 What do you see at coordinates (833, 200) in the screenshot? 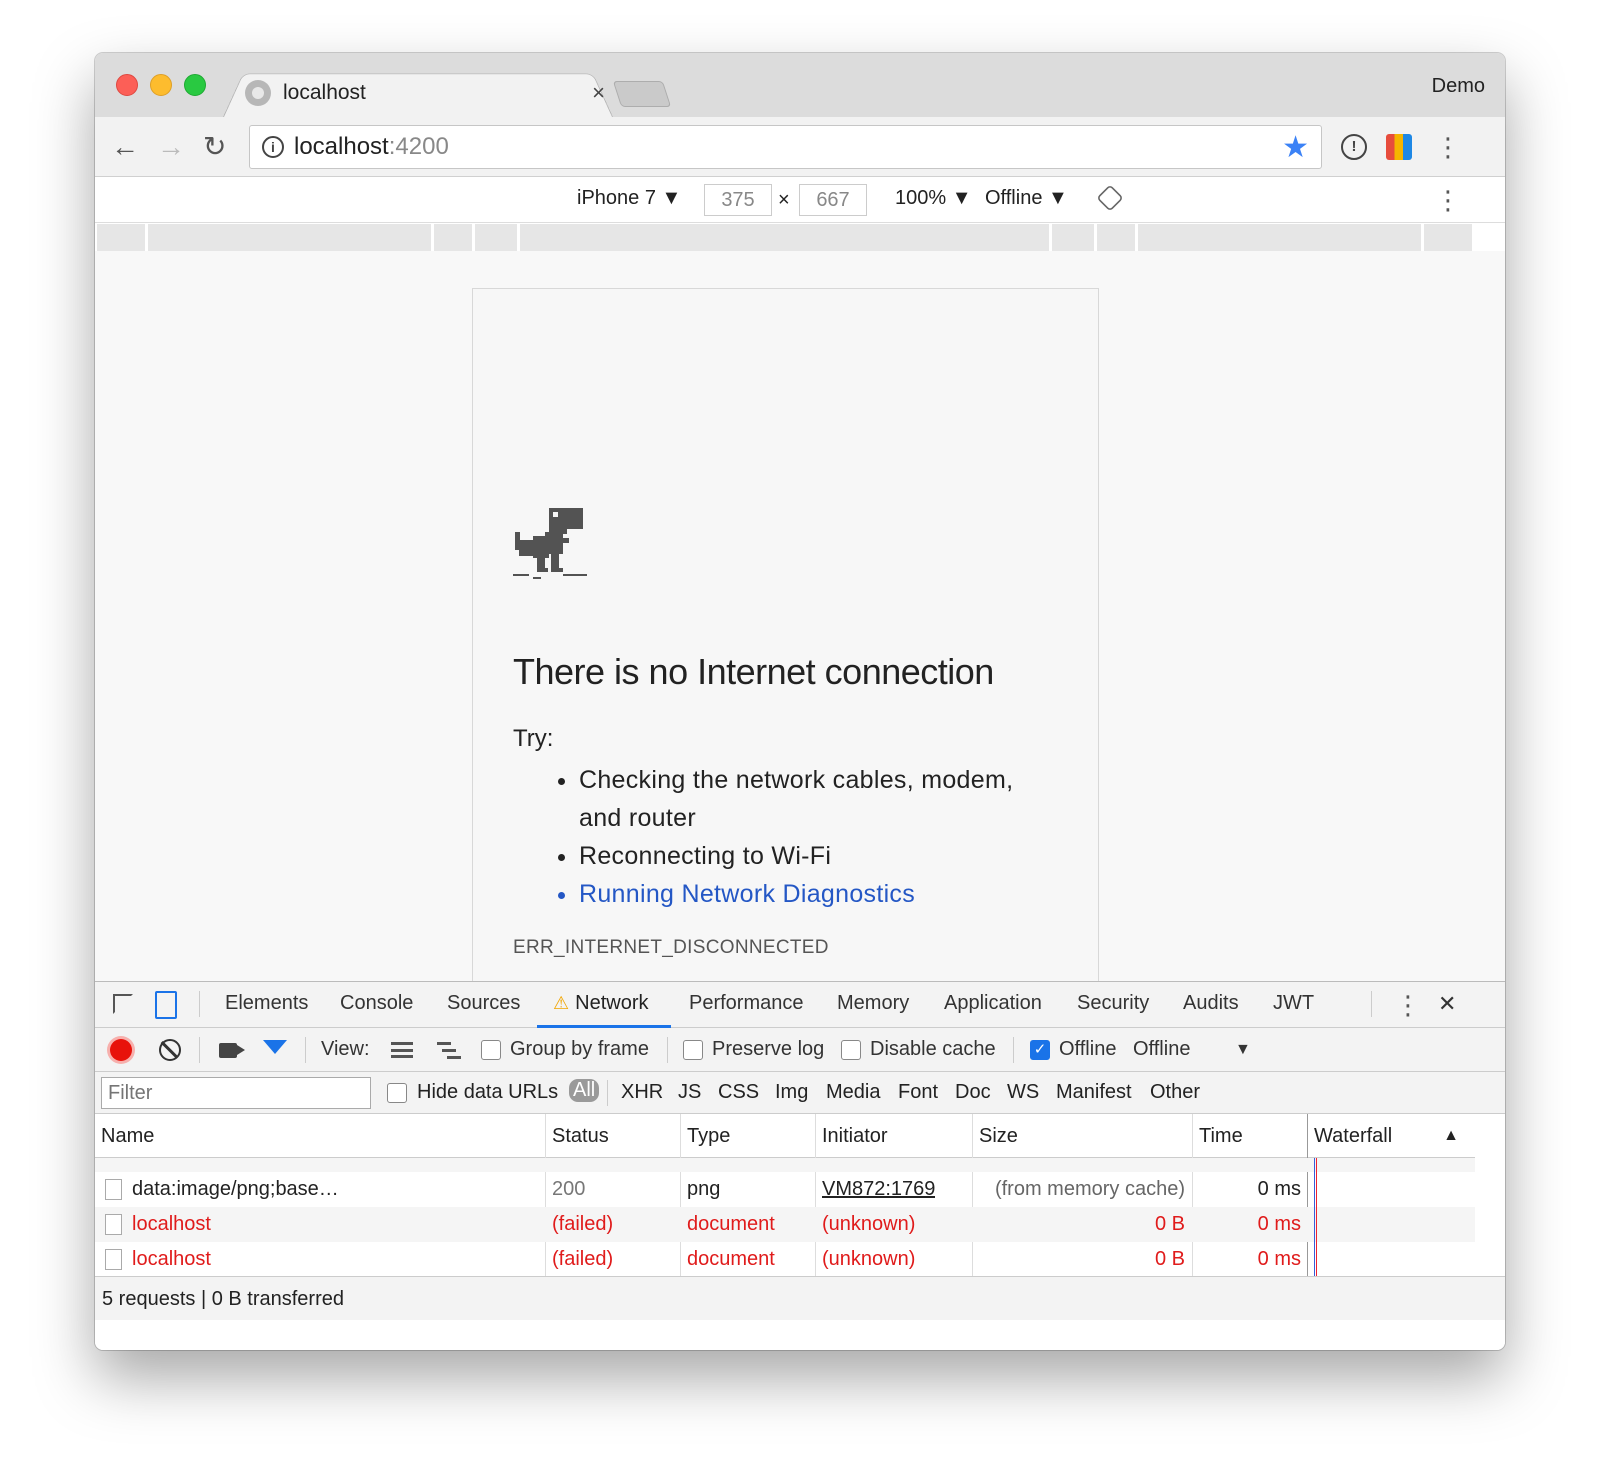
I see `device-height-input: 667` at bounding box center [833, 200].